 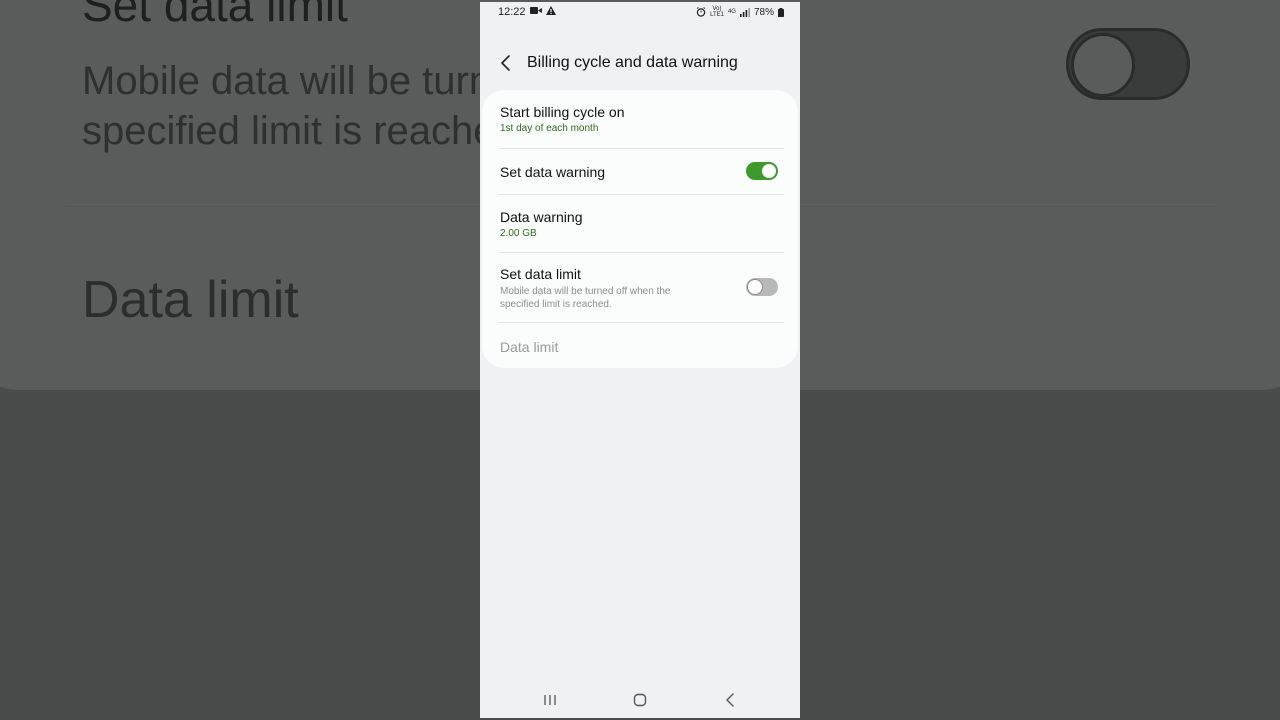 I want to click on battery-percent: 78%, so click(x=763, y=12).